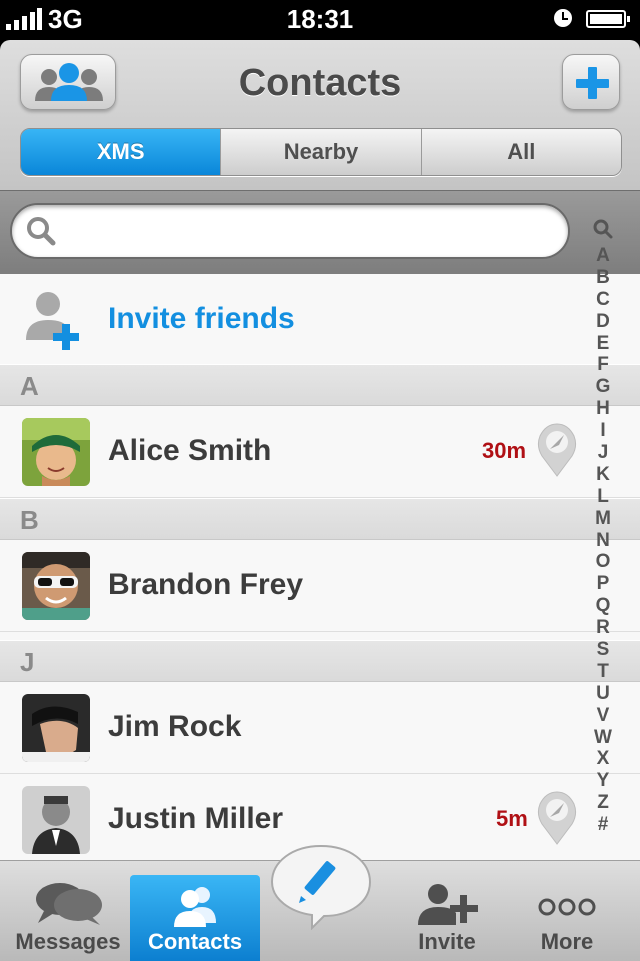 This screenshot has height=961, width=640. I want to click on add-contact-button, so click(591, 82).